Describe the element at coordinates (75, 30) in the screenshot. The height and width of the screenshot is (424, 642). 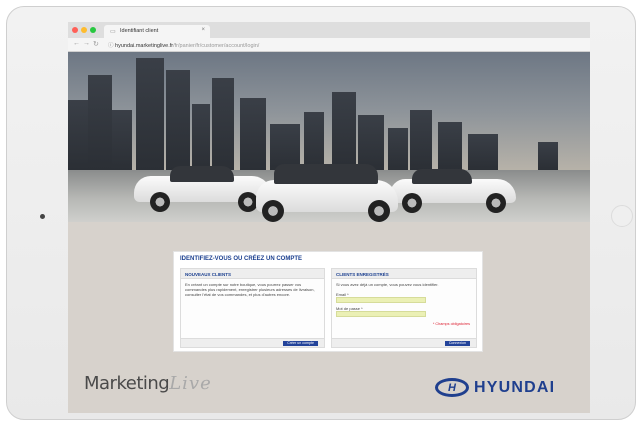
I see `close-window-icon` at that location.